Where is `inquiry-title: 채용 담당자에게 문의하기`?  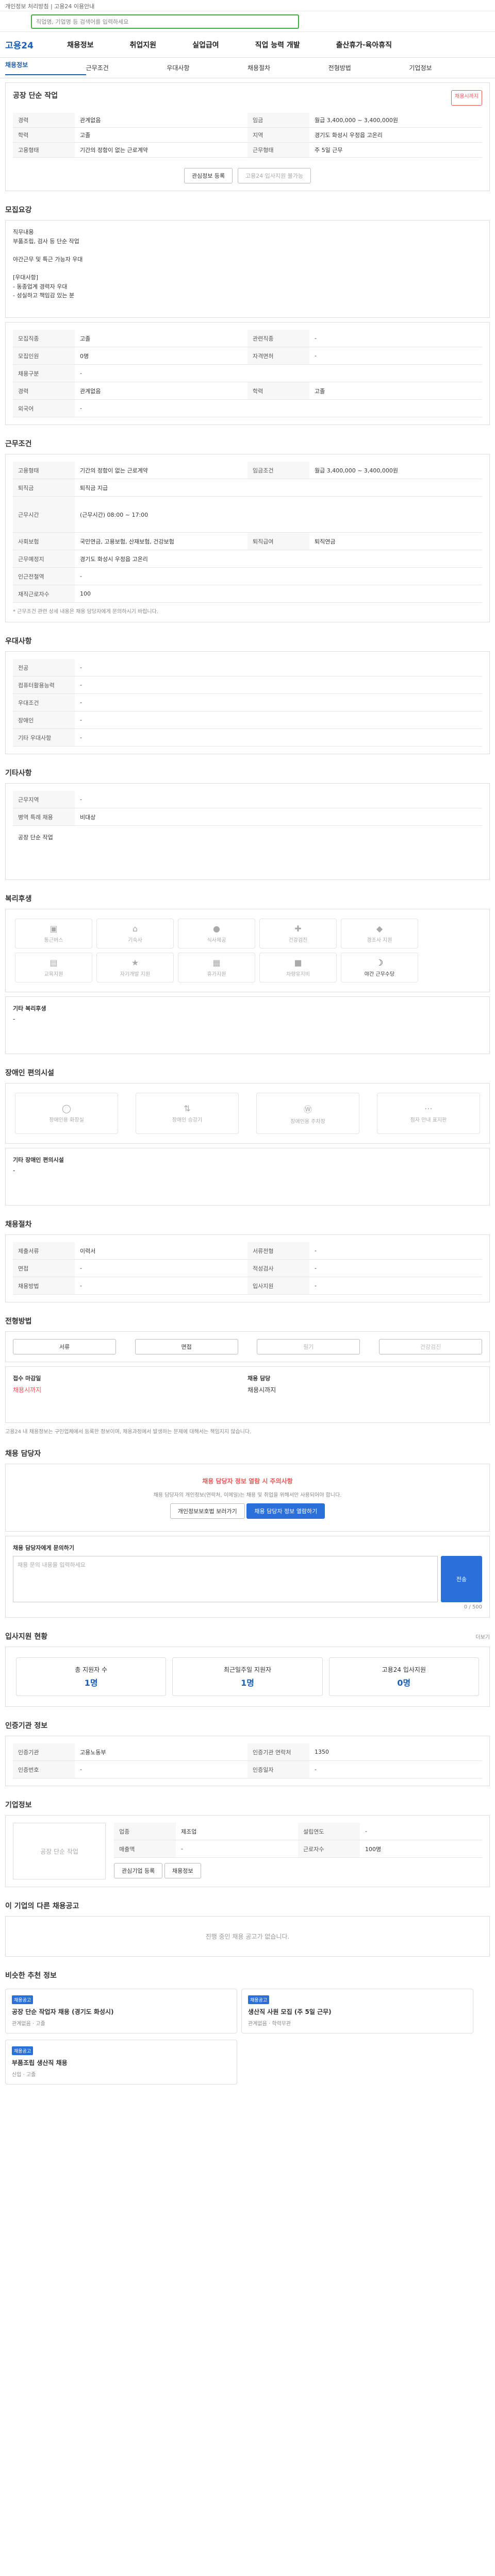 inquiry-title: 채용 담당자에게 문의하기 is located at coordinates (43, 1548).